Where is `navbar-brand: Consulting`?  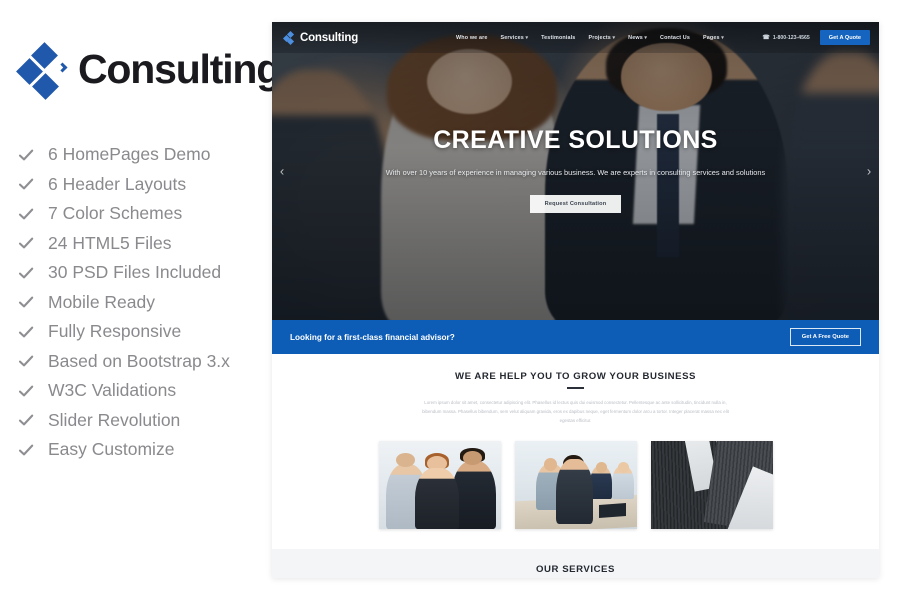 navbar-brand: Consulting is located at coordinates (320, 38).